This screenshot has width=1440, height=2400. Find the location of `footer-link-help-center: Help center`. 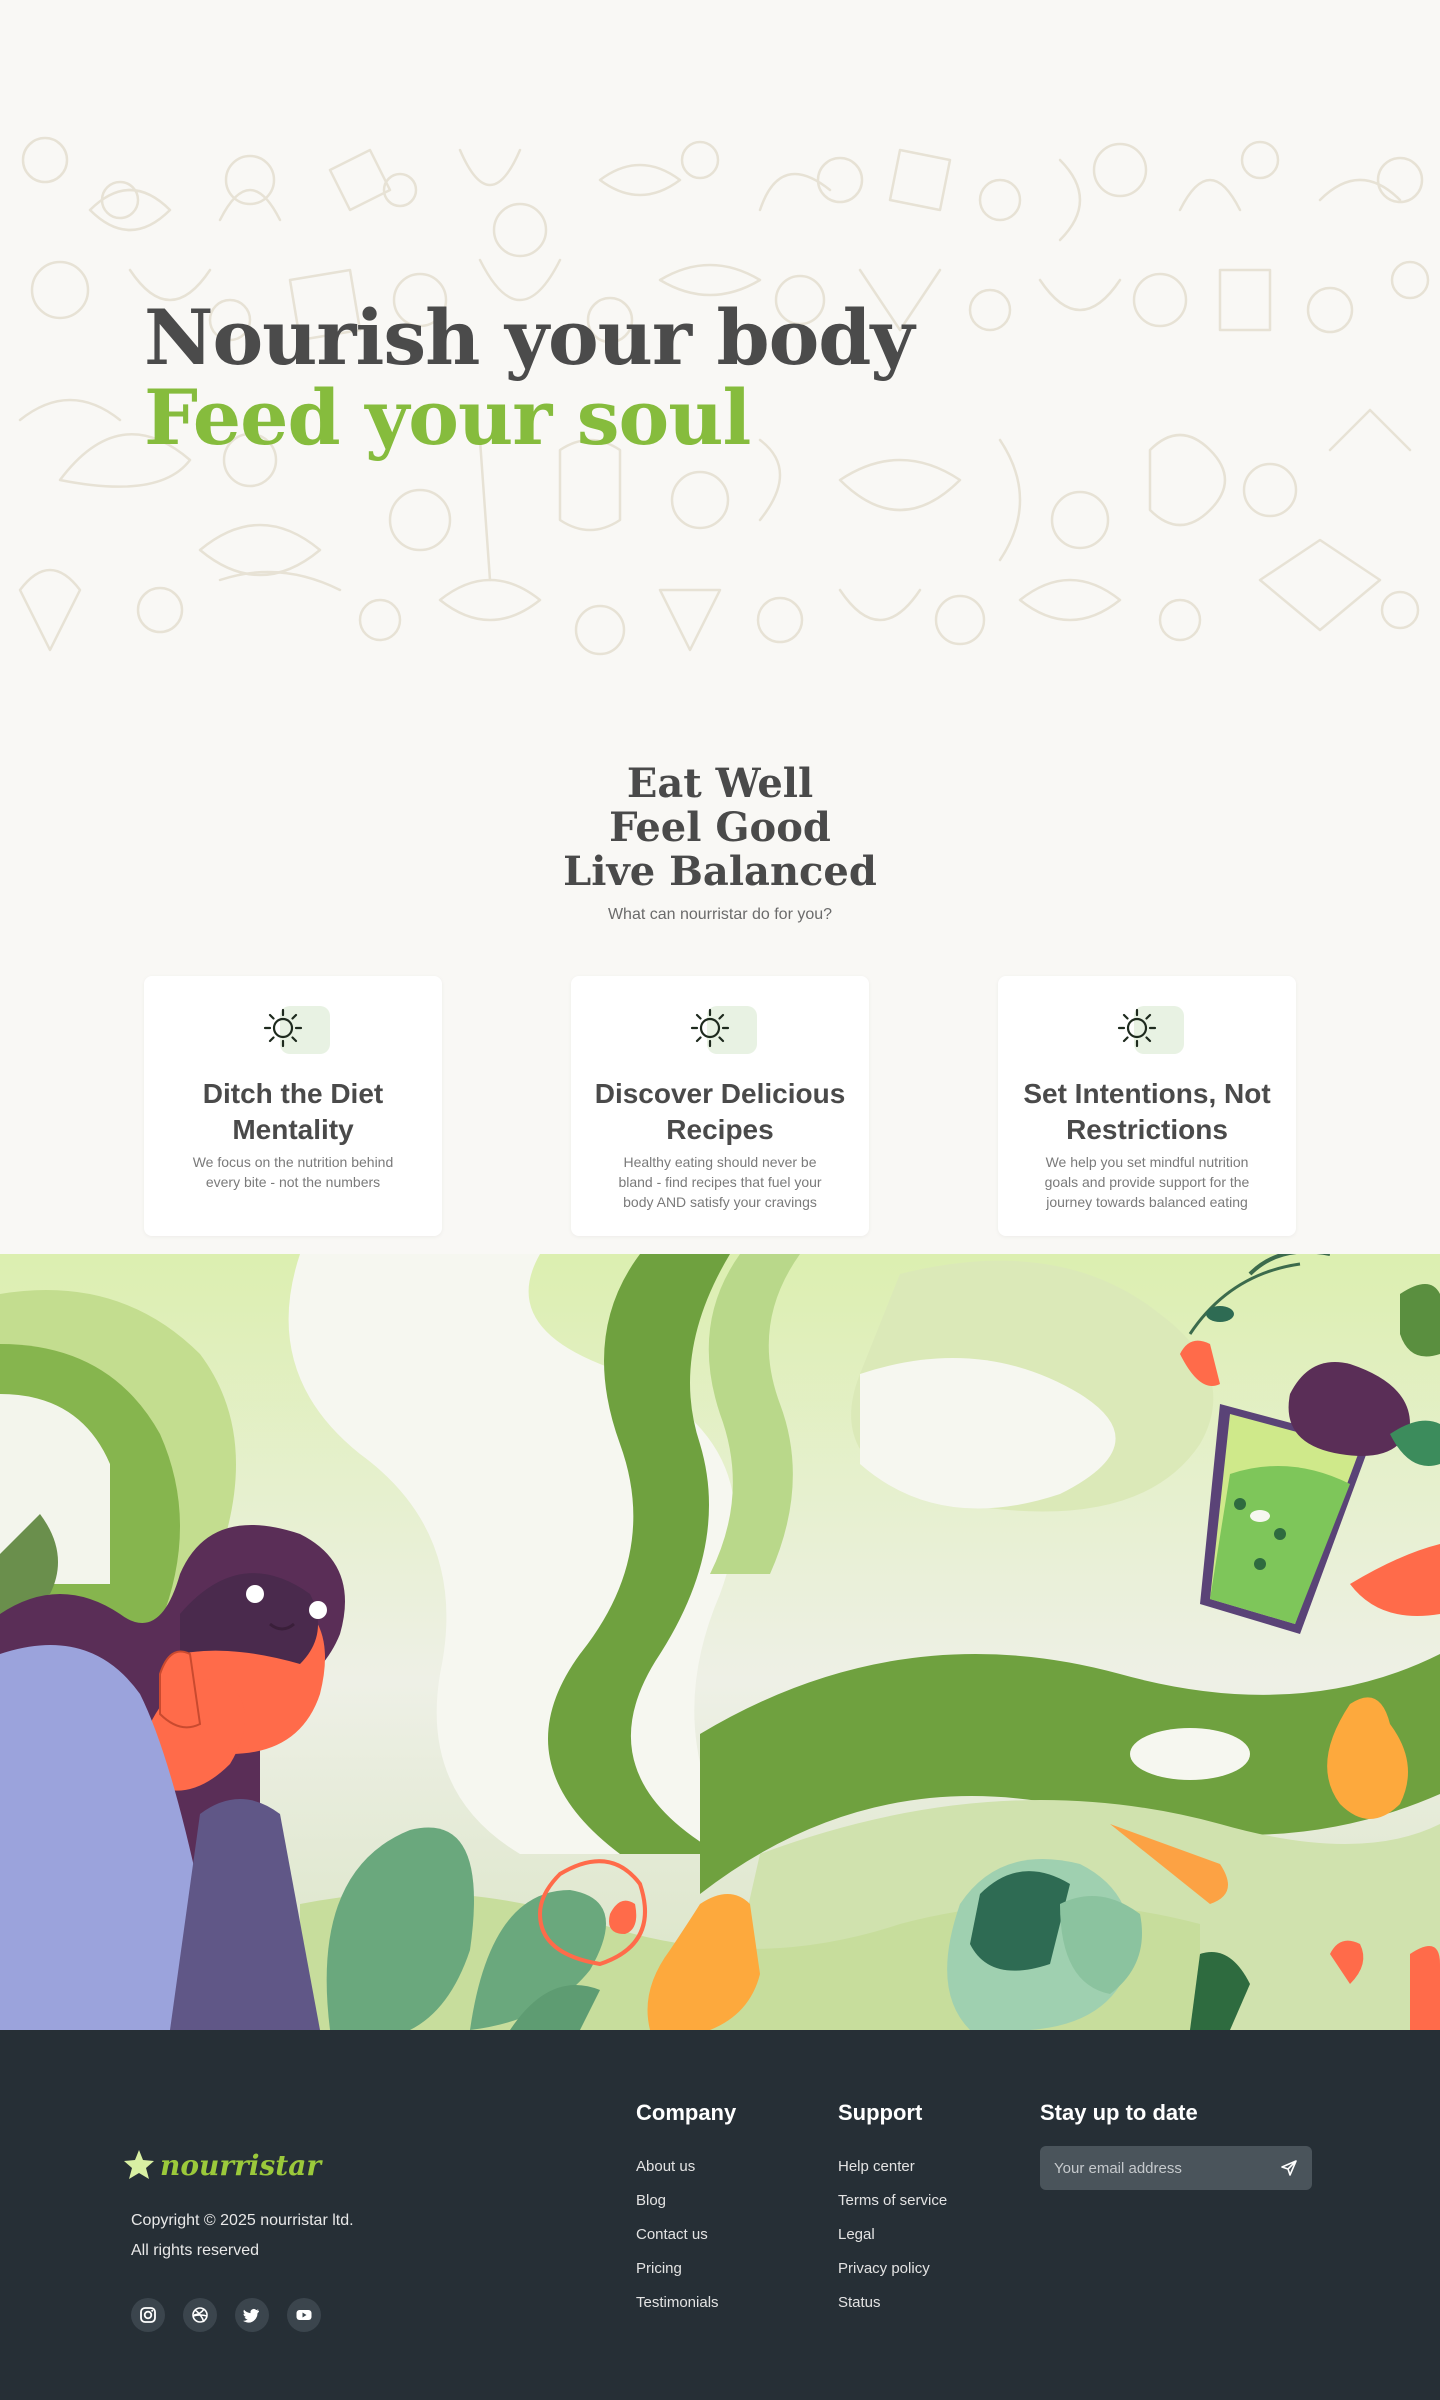

footer-link-help-center: Help center is located at coordinates (892, 2167).